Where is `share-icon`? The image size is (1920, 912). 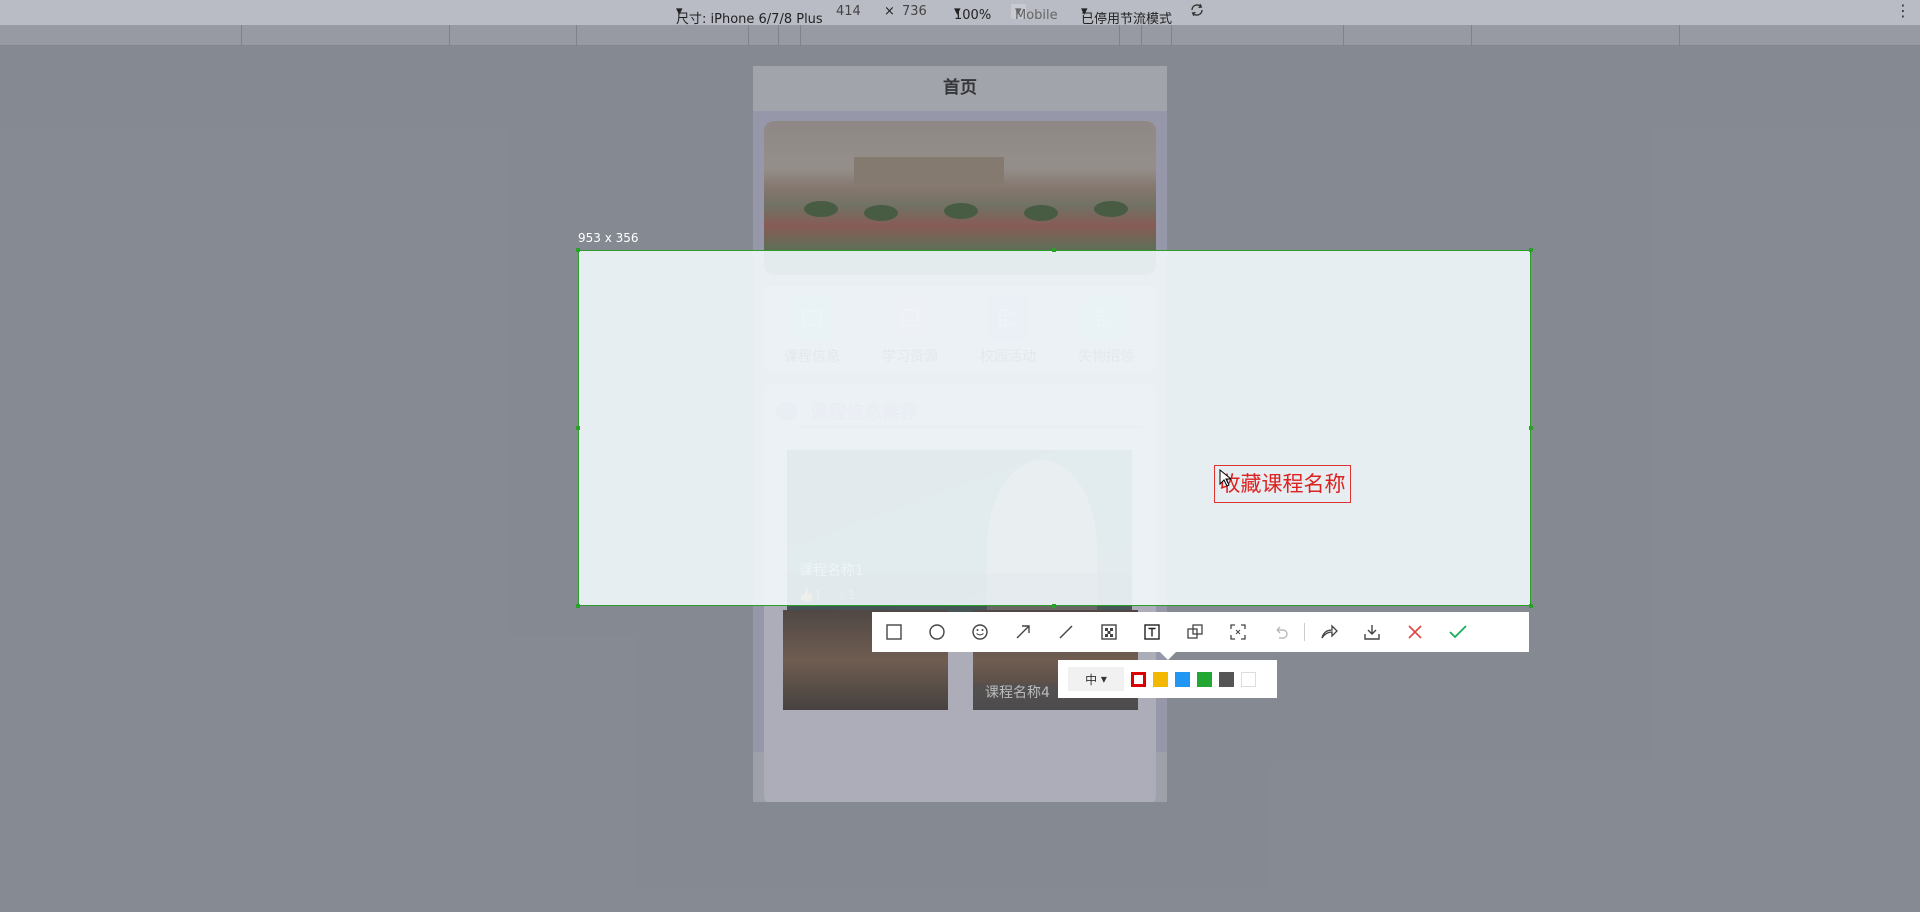 share-icon is located at coordinates (1329, 631).